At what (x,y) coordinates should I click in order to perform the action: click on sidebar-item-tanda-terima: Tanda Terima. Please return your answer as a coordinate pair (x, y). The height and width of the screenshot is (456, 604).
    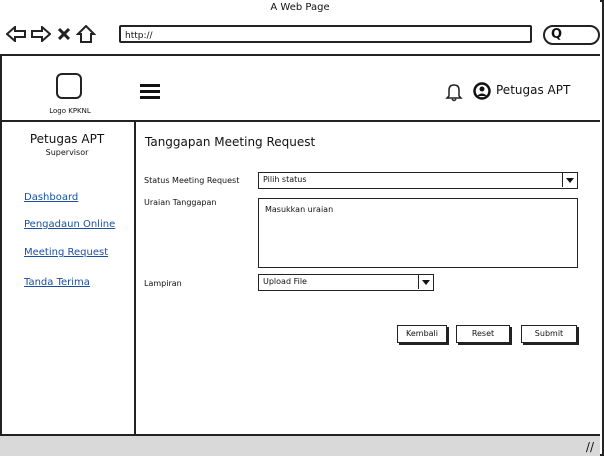
    Looking at the image, I should click on (57, 282).